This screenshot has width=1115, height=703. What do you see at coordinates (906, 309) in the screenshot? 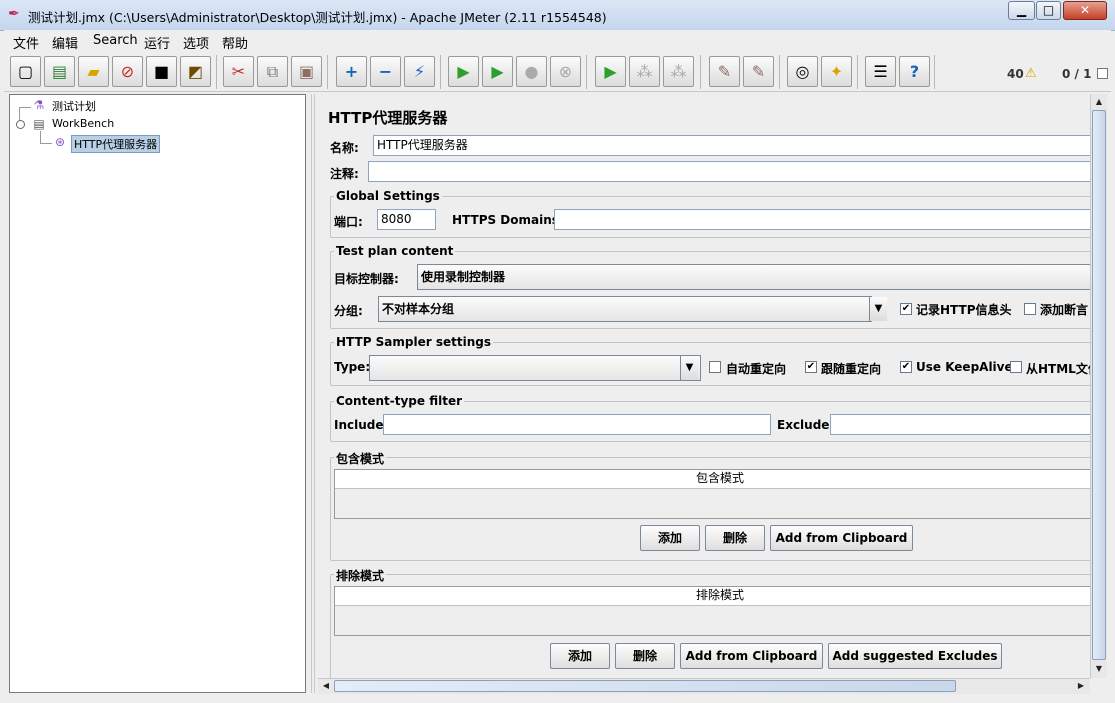
I see `record-headers-checkbox: ✔` at bounding box center [906, 309].